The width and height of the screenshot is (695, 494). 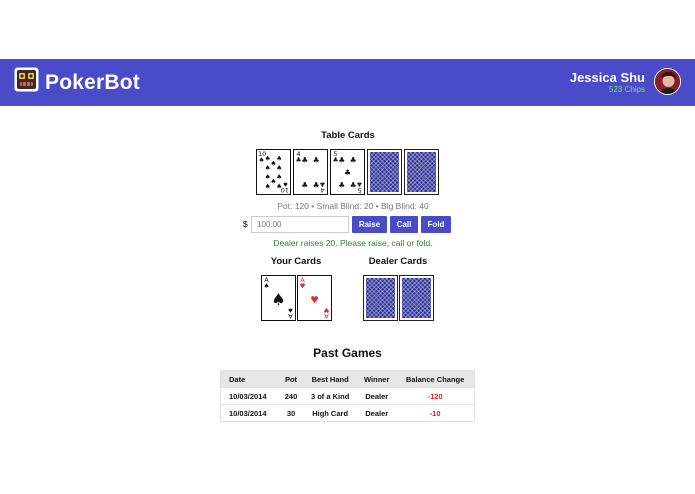 What do you see at coordinates (404, 224) in the screenshot?
I see `call-button: Call` at bounding box center [404, 224].